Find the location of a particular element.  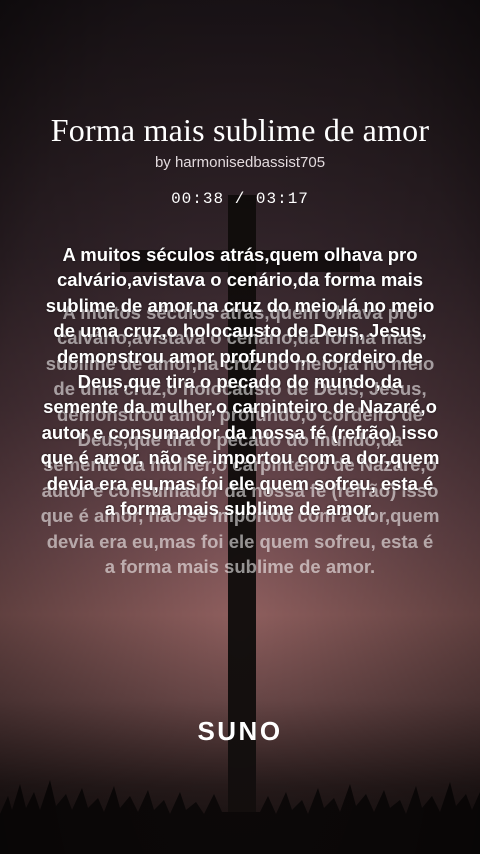

song-author: by harmonisedbassist705 is located at coordinates (240, 162).